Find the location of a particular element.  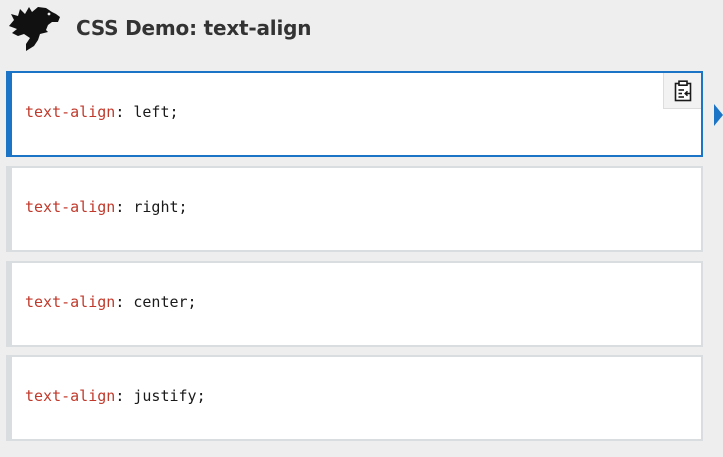

example-code: text-align: right; is located at coordinates (106, 207).